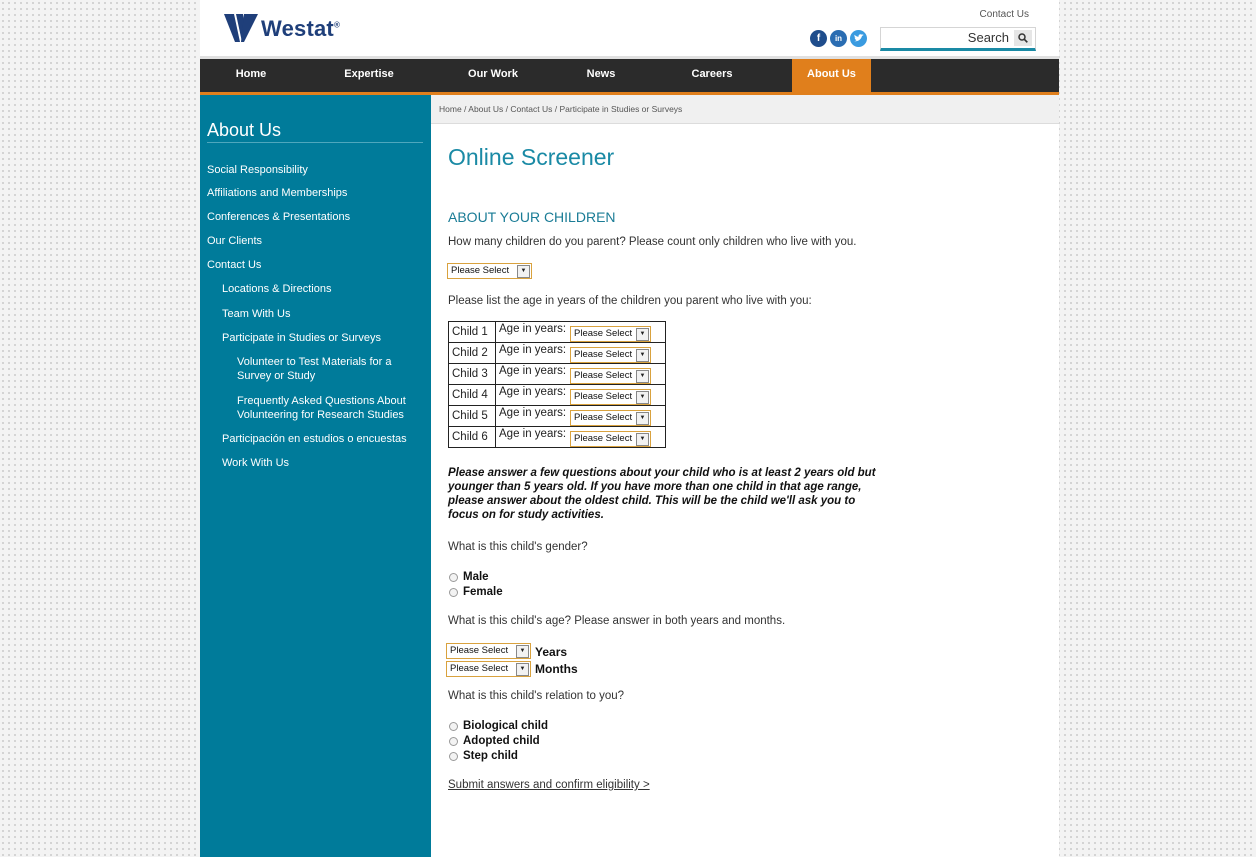 Image resolution: width=1256 pixels, height=857 pixels. What do you see at coordinates (988, 37) in the screenshot?
I see `search-placeholder: Search` at bounding box center [988, 37].